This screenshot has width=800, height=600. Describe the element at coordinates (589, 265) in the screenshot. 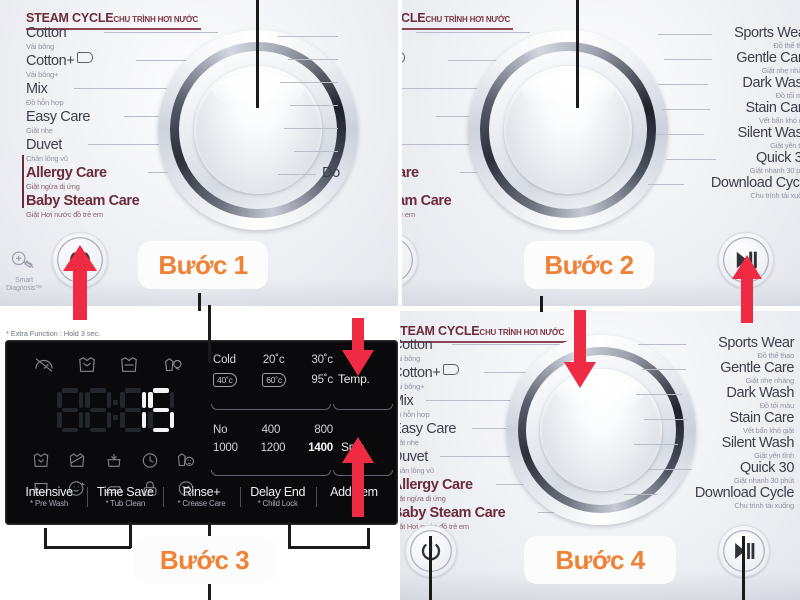

I see `step-label-2: Bước 2` at that location.